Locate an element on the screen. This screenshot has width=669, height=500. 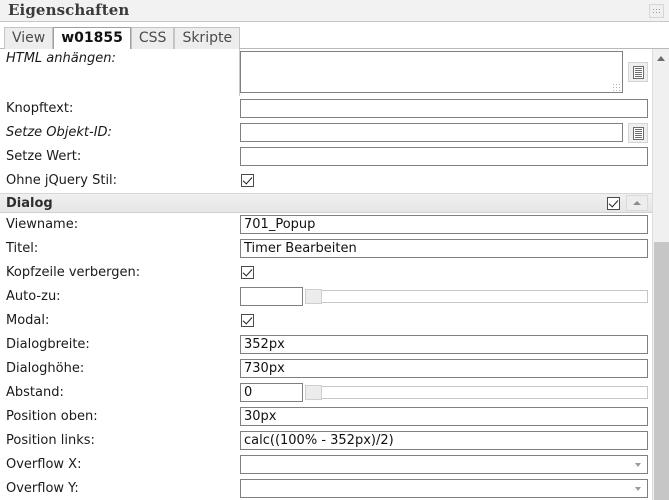
section-dialog-checkbox is located at coordinates (613, 203).